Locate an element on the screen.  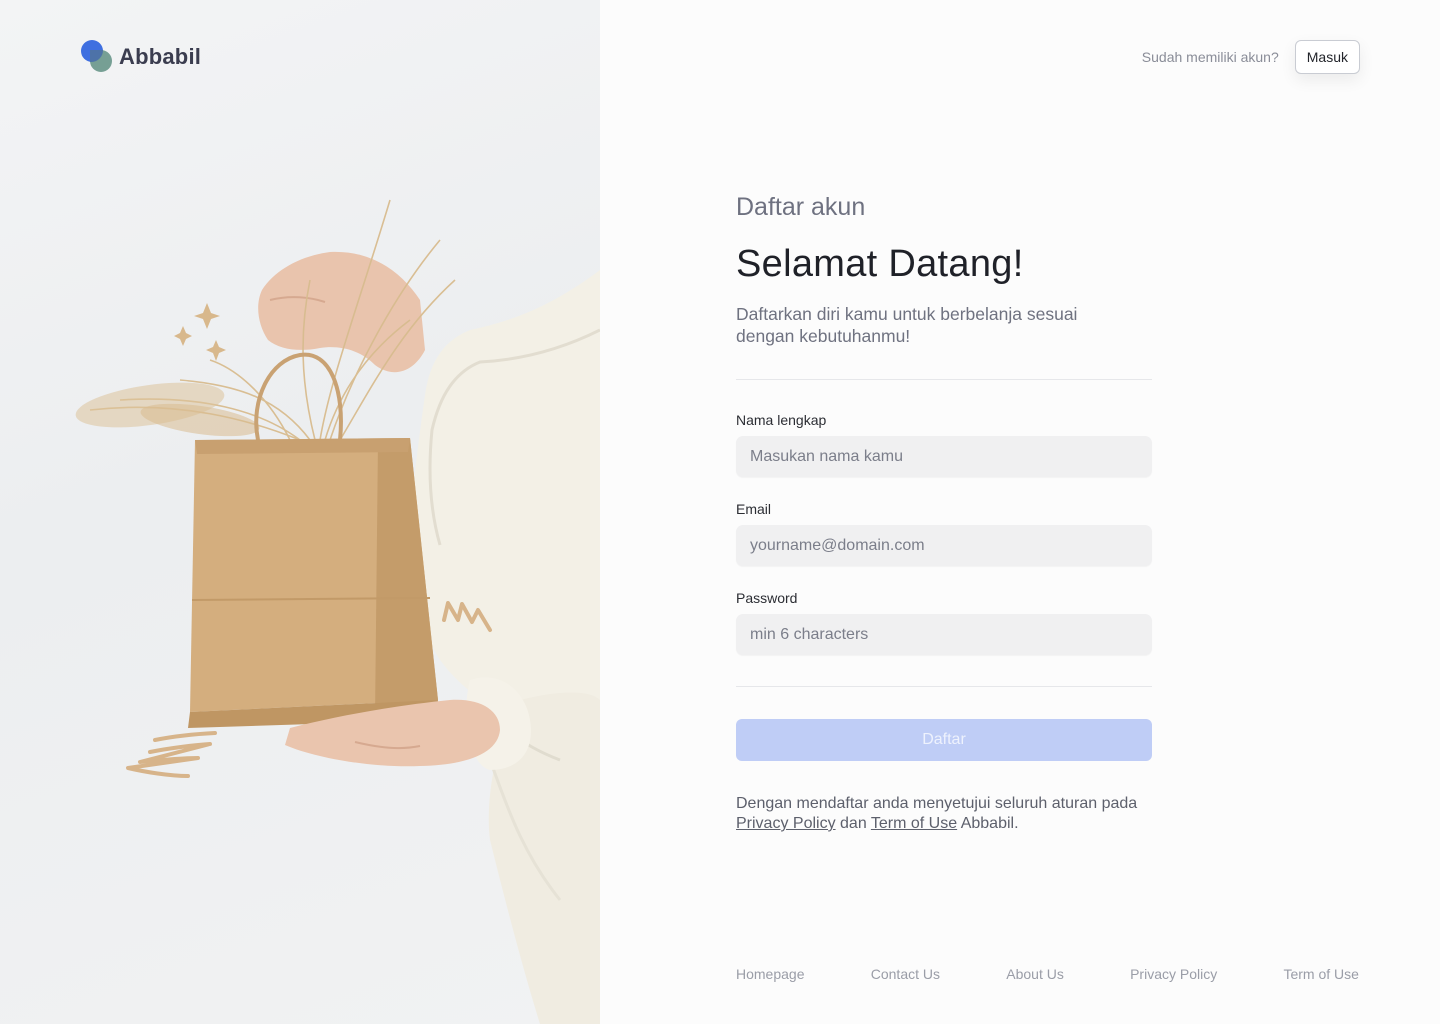
brand-name: Abbabil is located at coordinates (160, 56).